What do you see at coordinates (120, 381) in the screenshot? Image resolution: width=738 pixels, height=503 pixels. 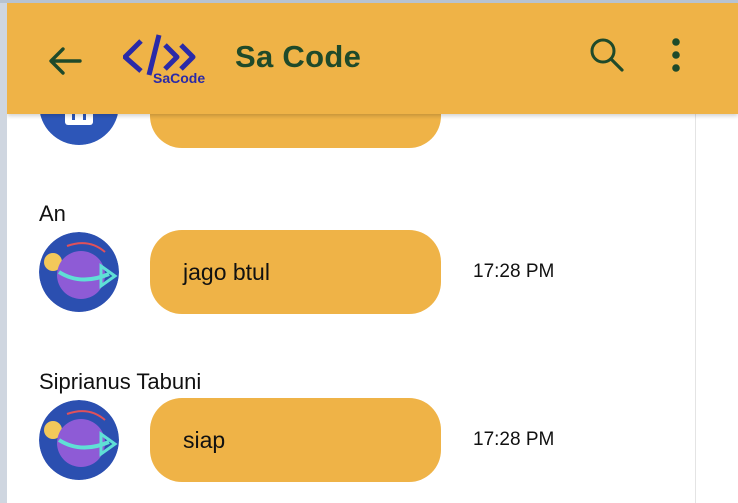 I see `sender-name: Siprianus Tabuni` at bounding box center [120, 381].